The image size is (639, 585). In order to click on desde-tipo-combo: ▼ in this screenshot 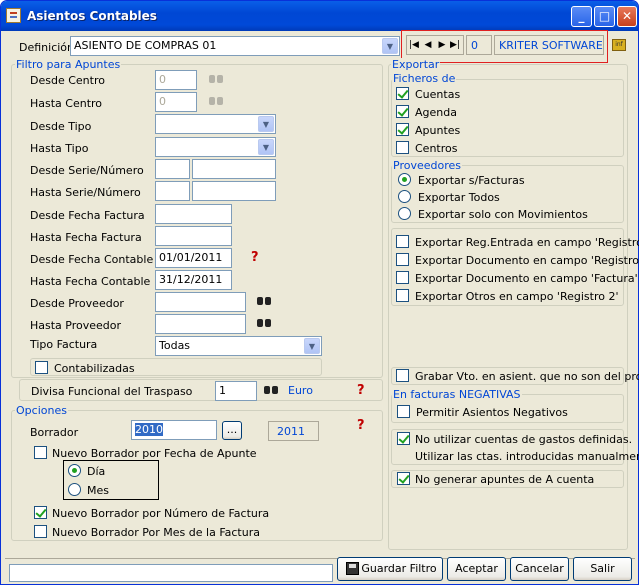, I will do `click(215, 124)`.